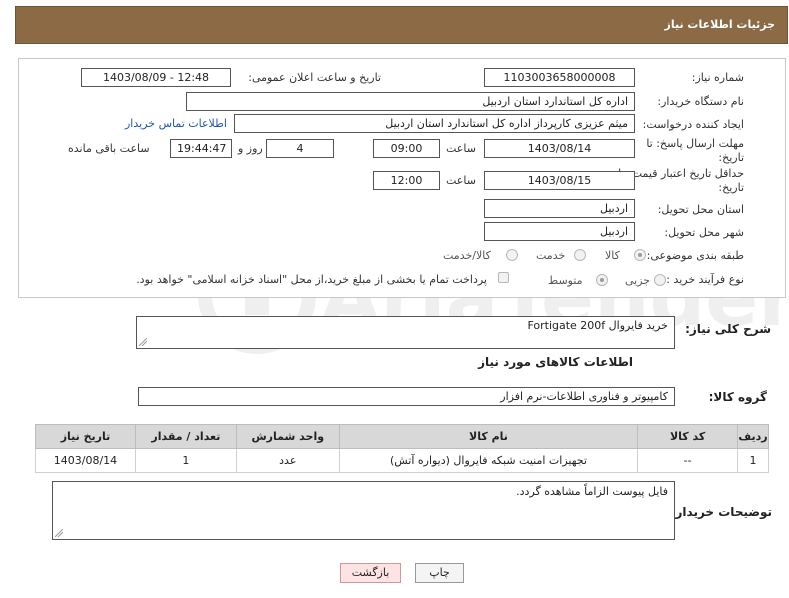 This screenshot has height=598, width=789. What do you see at coordinates (640, 255) in the screenshot?
I see `category-radio-goods` at bounding box center [640, 255].